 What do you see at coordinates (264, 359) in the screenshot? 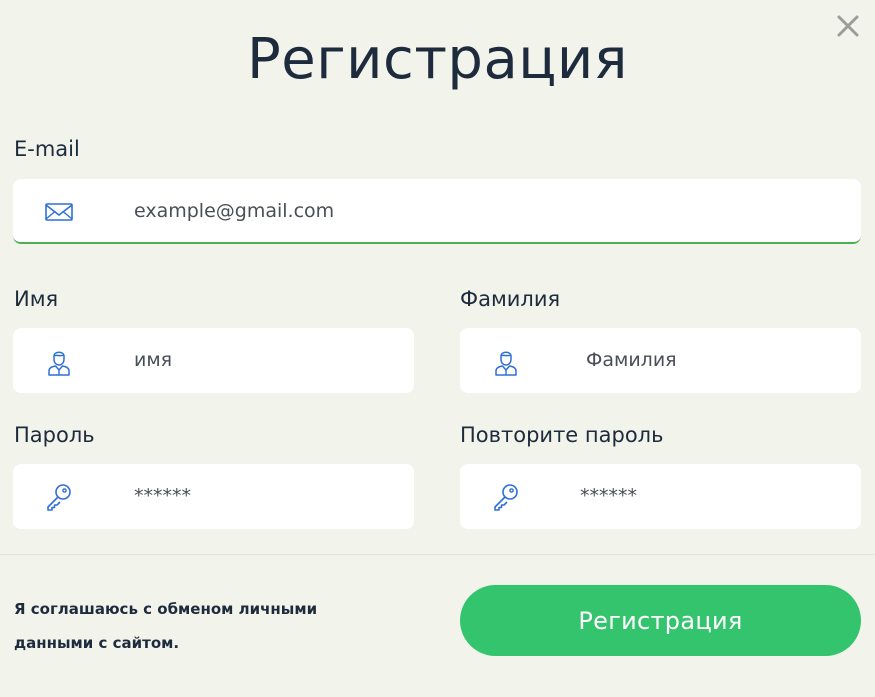
I see `first-name-input` at bounding box center [264, 359].